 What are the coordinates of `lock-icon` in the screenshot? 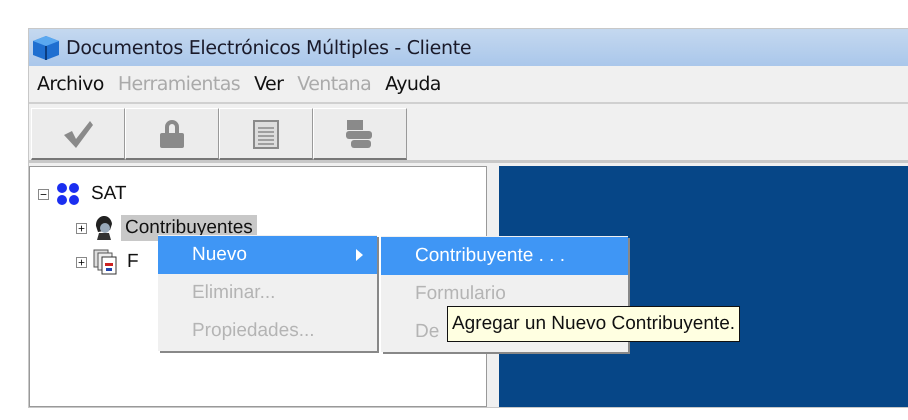 It's located at (172, 133).